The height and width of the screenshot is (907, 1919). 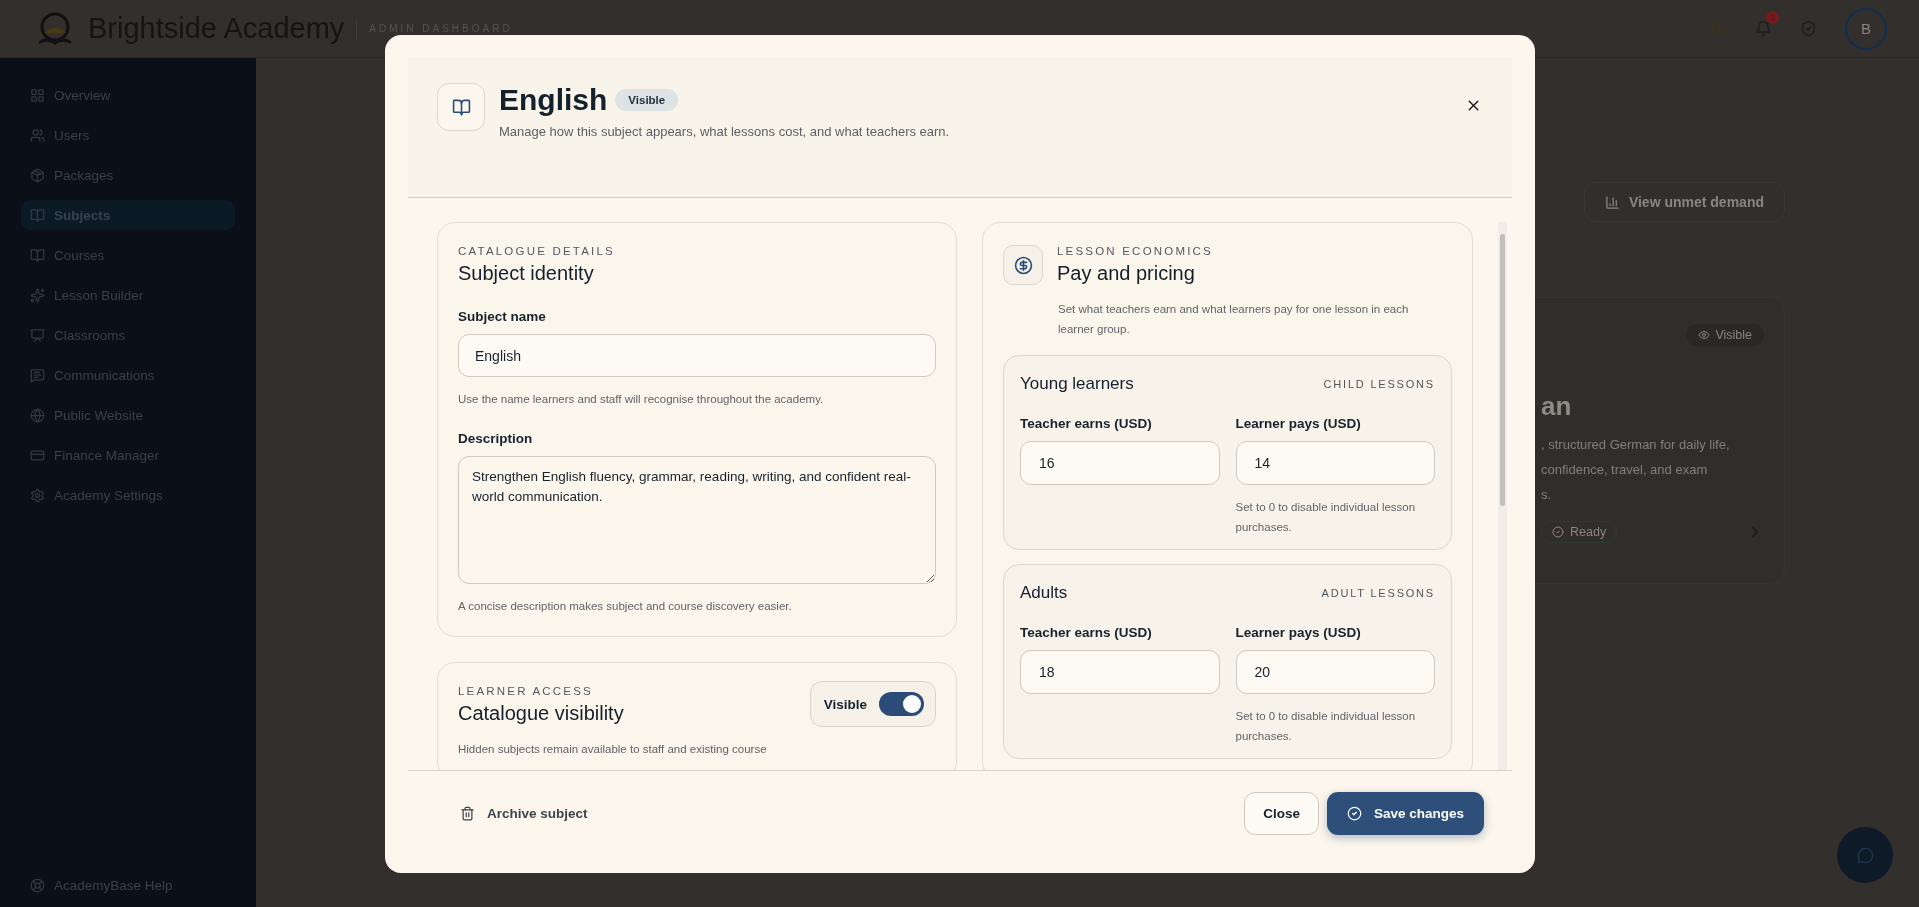 What do you see at coordinates (724, 131) in the screenshot?
I see `dialog-subtitle: Manage how this subject appears, what lessons cost, and what teachers earn.` at bounding box center [724, 131].